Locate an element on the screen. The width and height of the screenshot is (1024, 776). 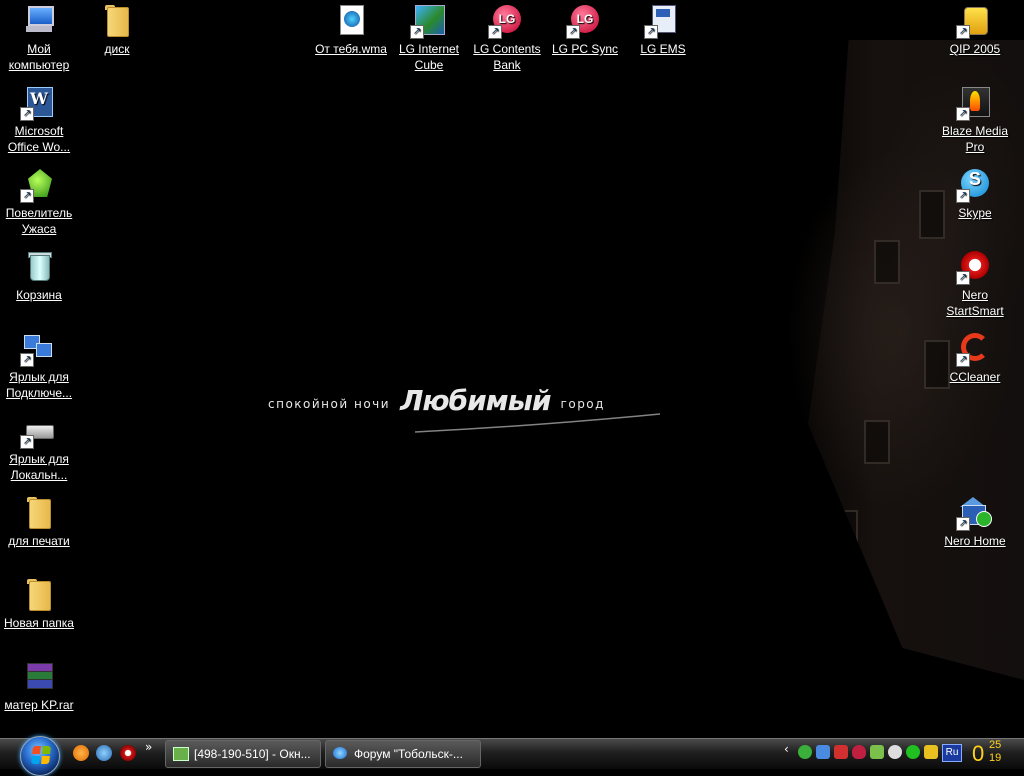
windows-logo-icon is located at coordinates (41, 755).